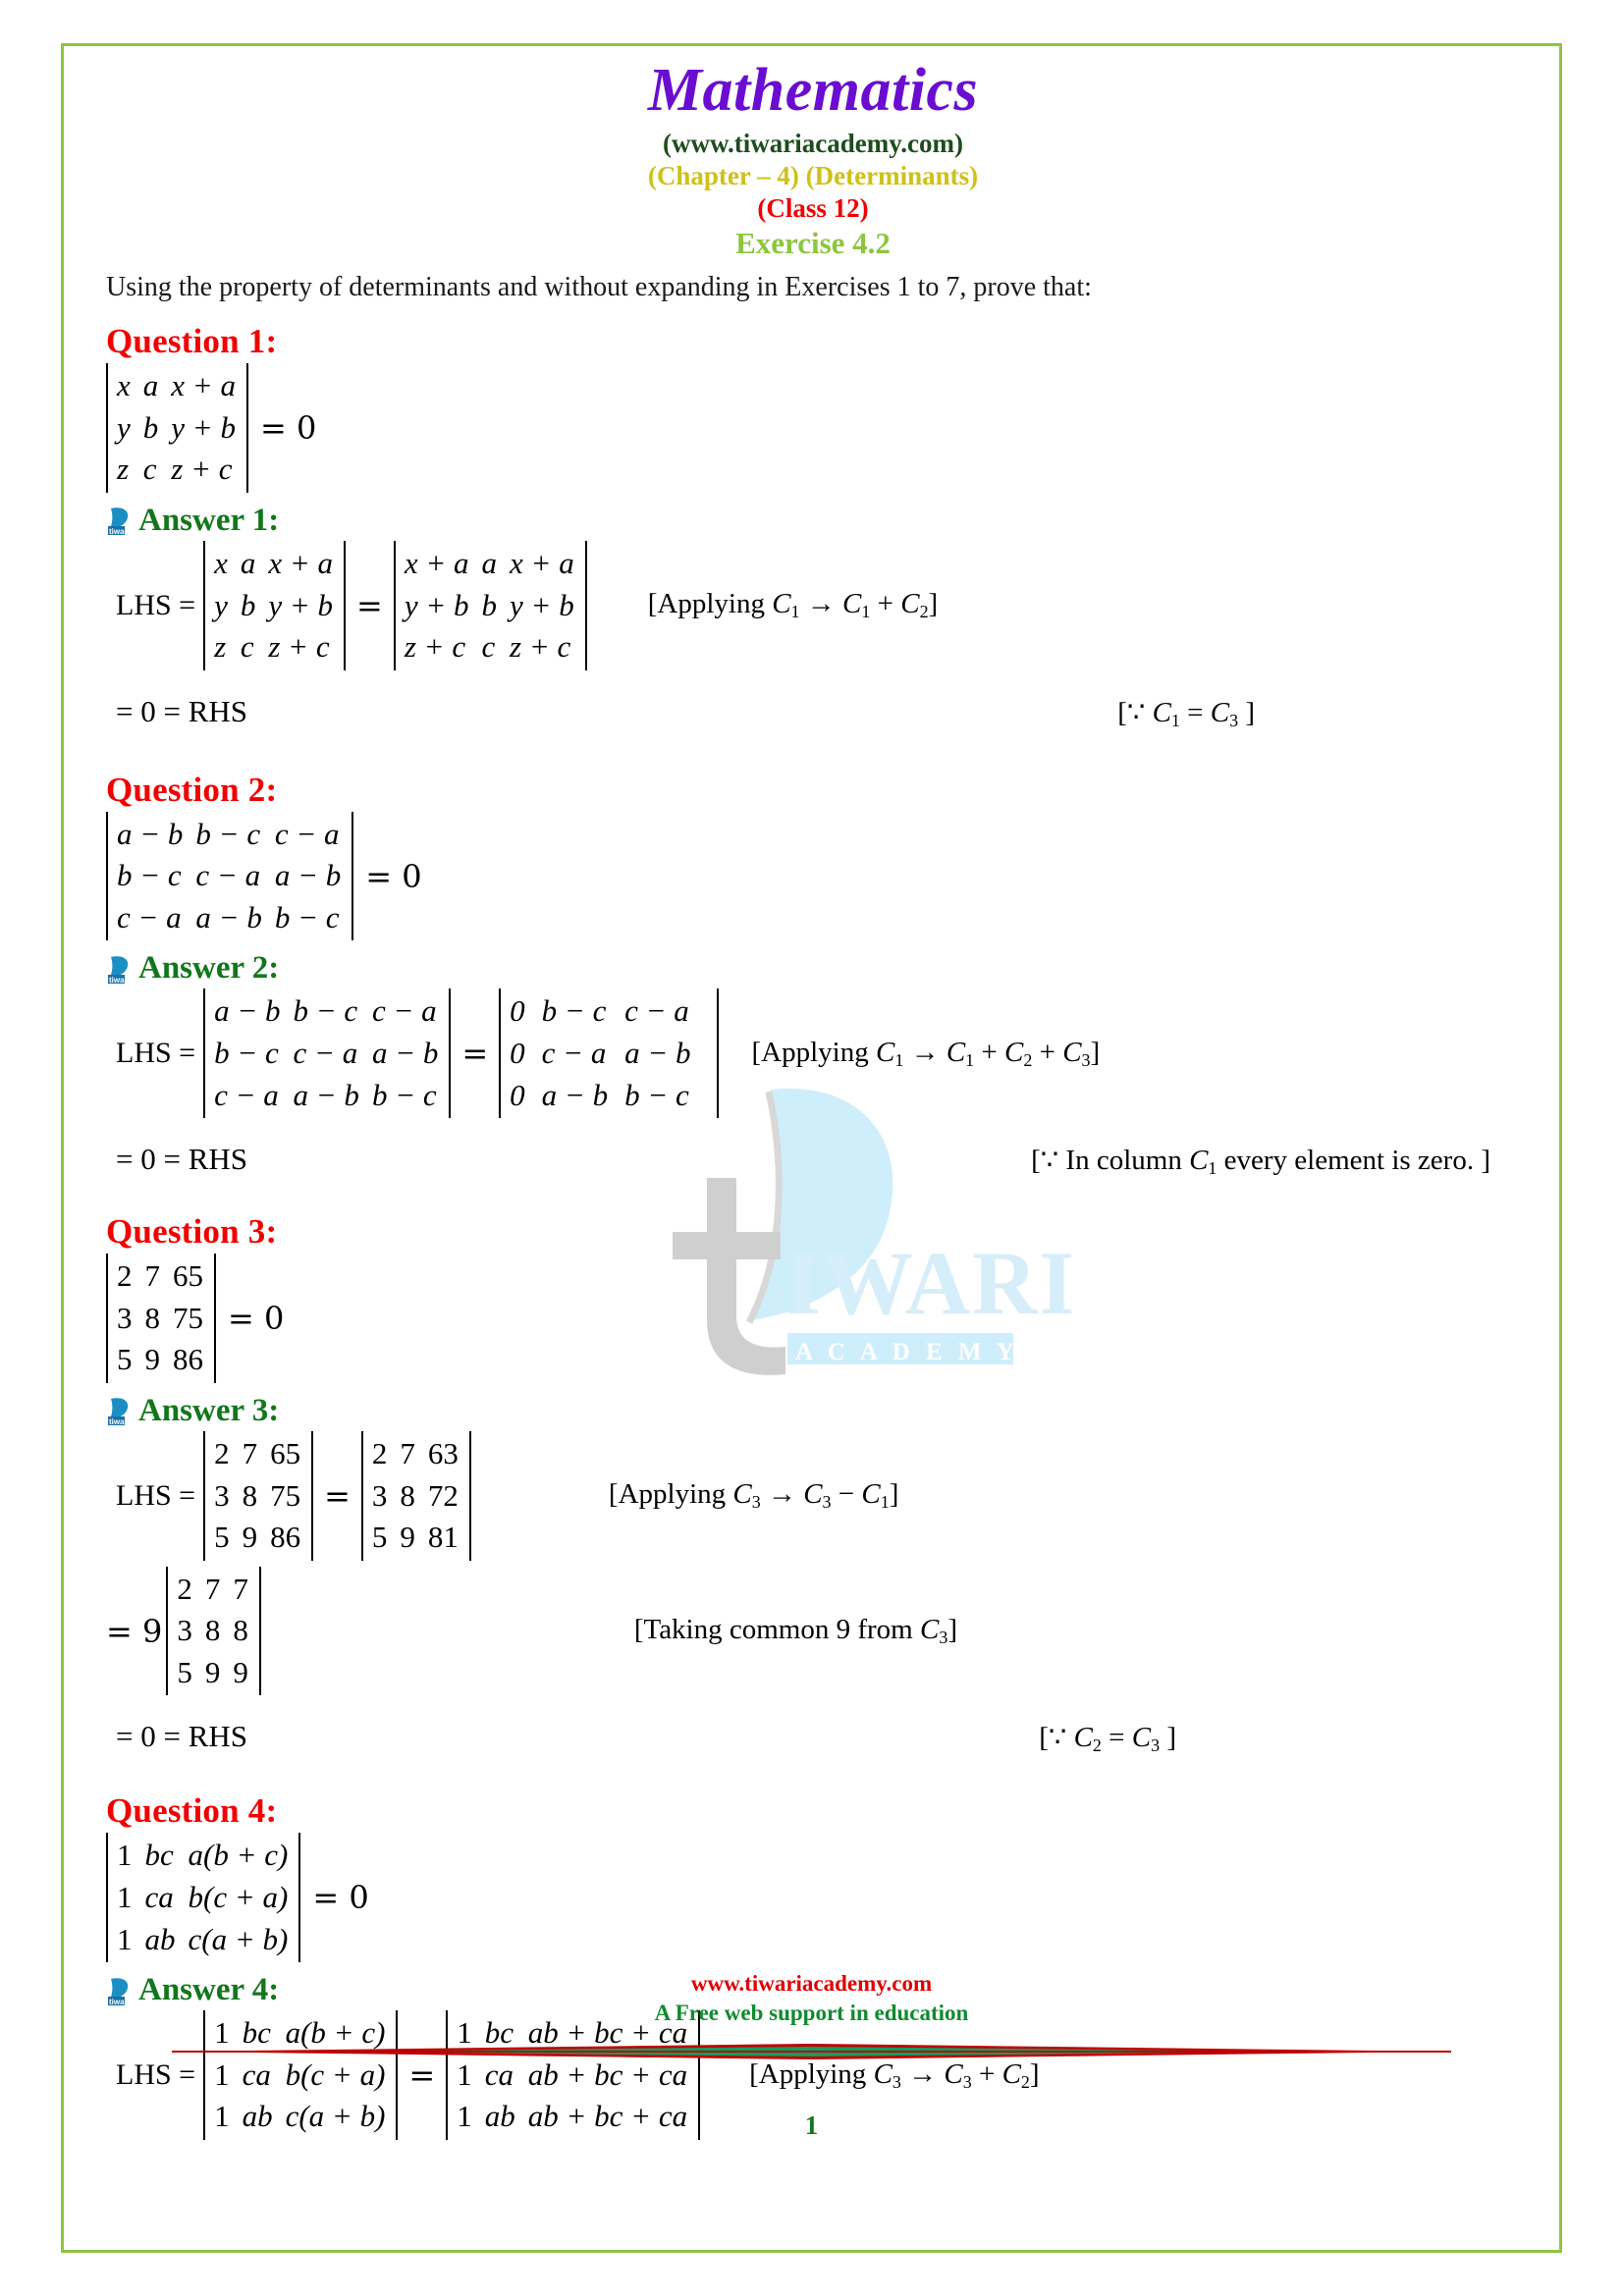 Image resolution: width=1623 pixels, height=2296 pixels. What do you see at coordinates (209, 969) in the screenshot?
I see `answer-2-label: Answer 2:` at bounding box center [209, 969].